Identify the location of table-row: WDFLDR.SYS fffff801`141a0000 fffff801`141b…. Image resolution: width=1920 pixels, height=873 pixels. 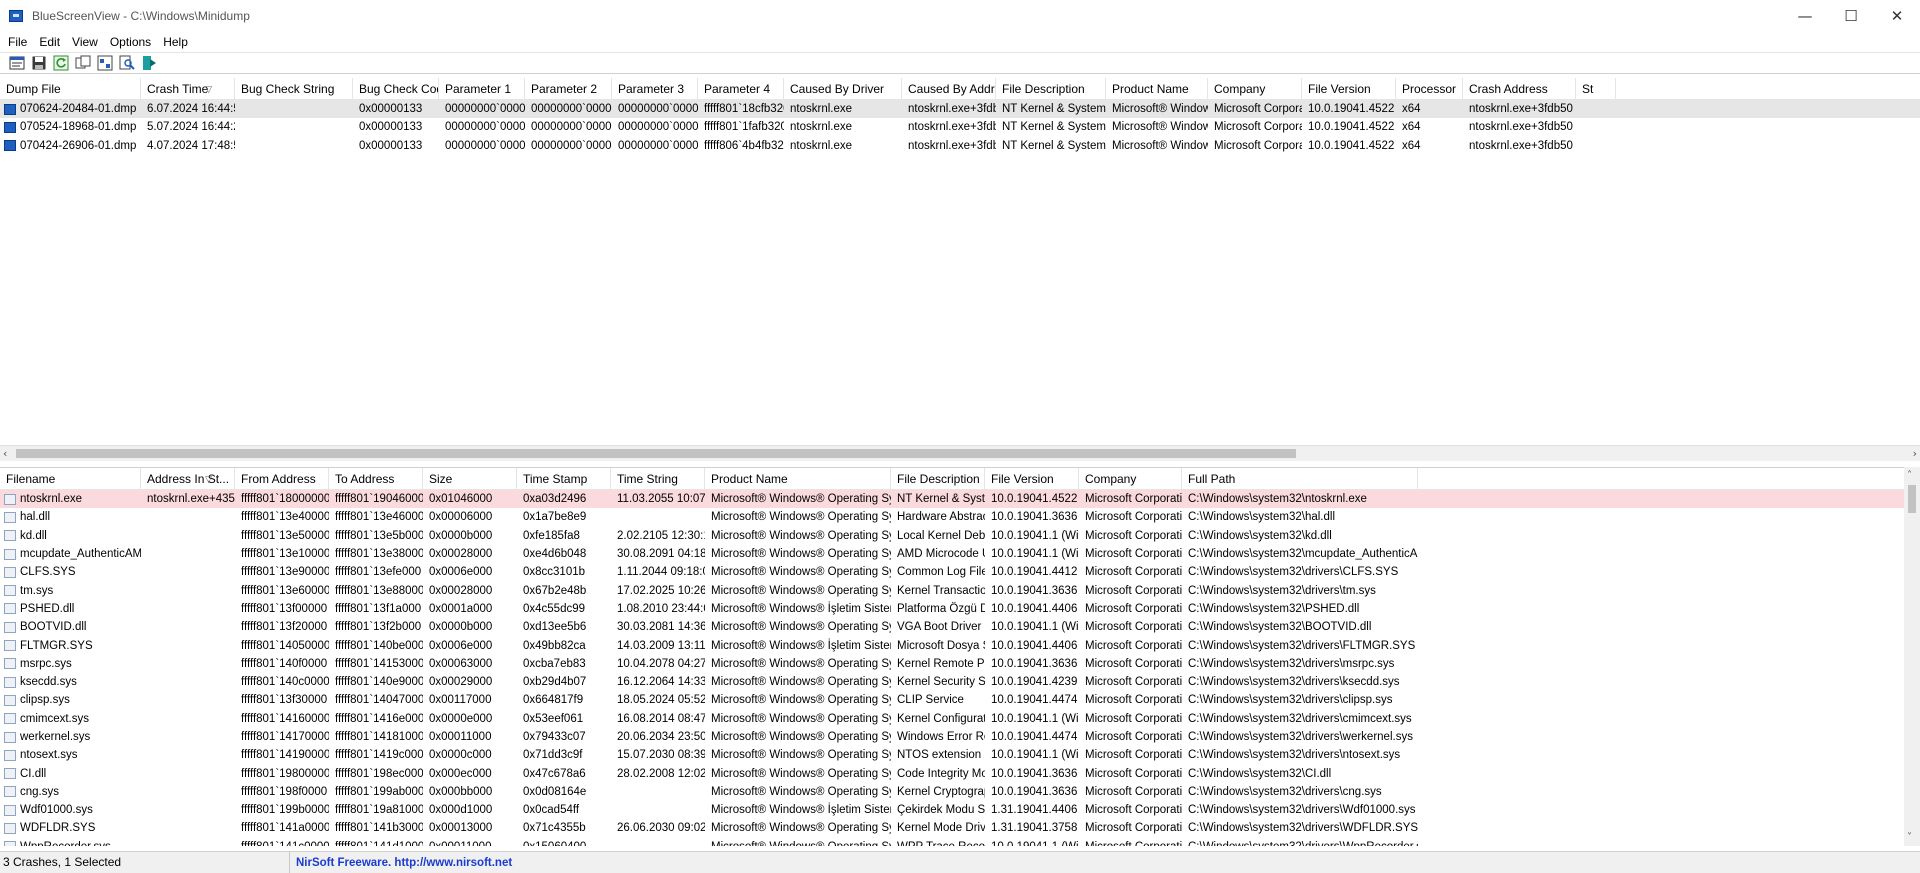
(960, 828).